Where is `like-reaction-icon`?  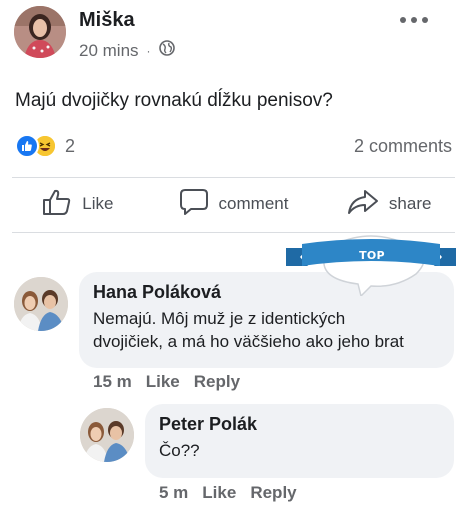
like-reaction-icon is located at coordinates (27, 146).